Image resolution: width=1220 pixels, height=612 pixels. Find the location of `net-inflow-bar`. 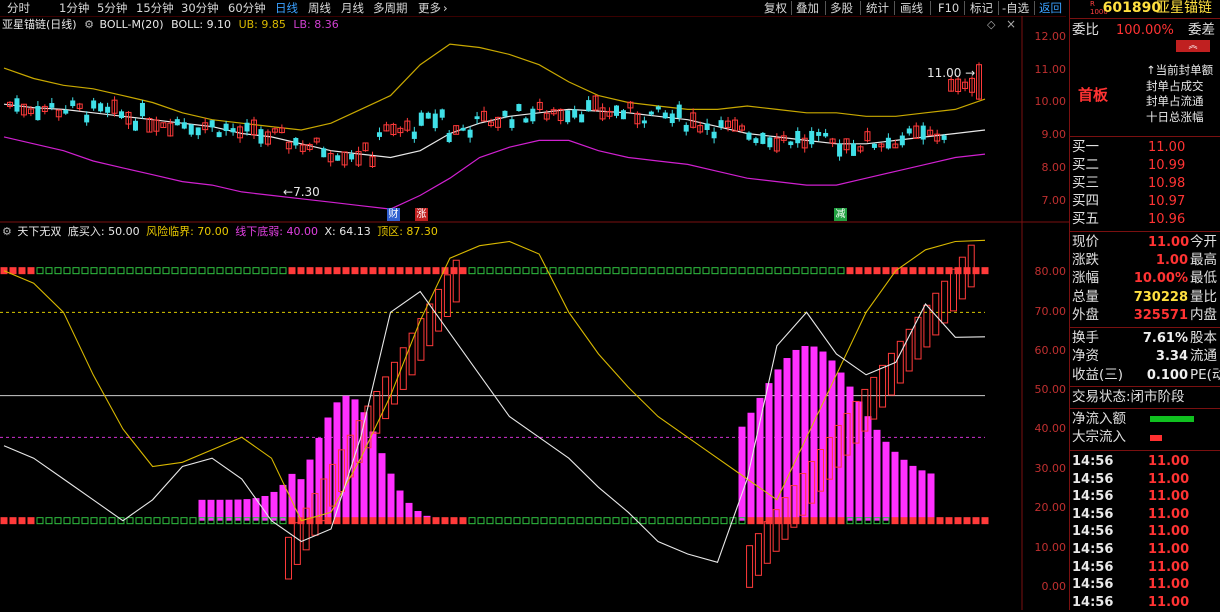

net-inflow-bar is located at coordinates (1172, 419).